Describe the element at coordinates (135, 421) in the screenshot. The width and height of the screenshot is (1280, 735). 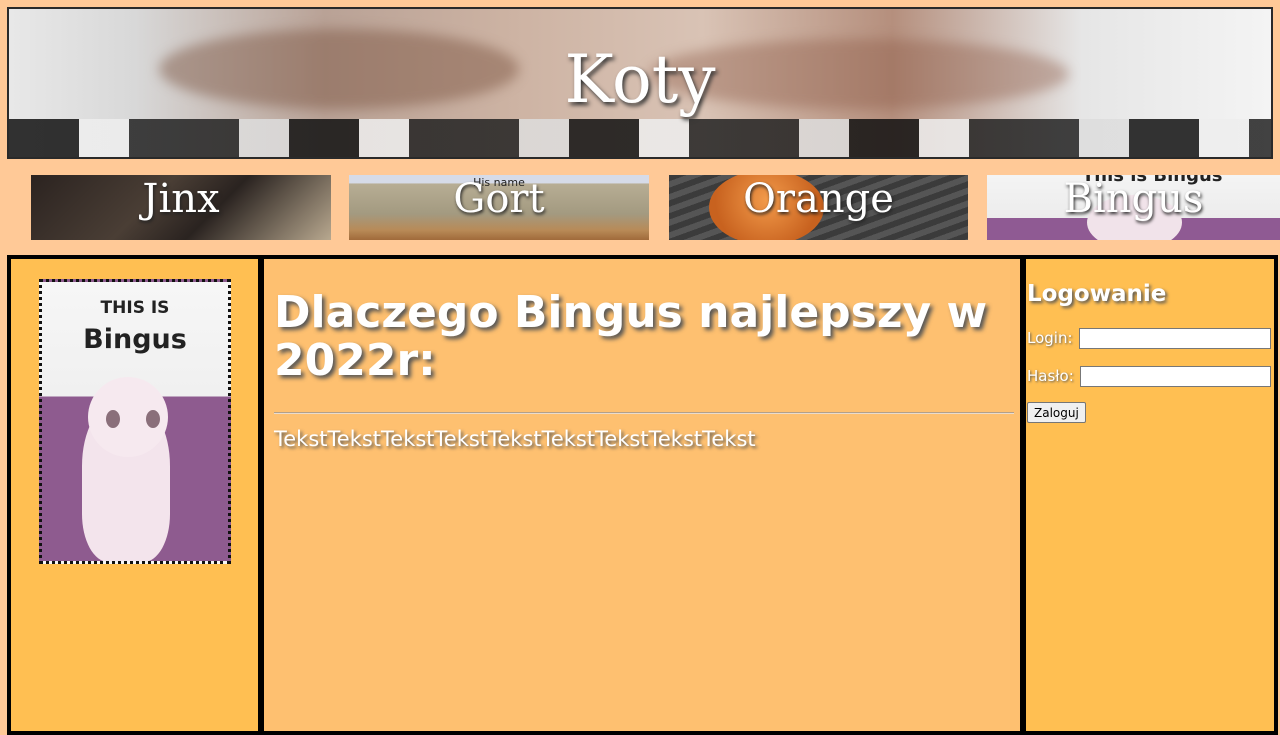
I see `bingus-image: THIS IS Bingus` at that location.